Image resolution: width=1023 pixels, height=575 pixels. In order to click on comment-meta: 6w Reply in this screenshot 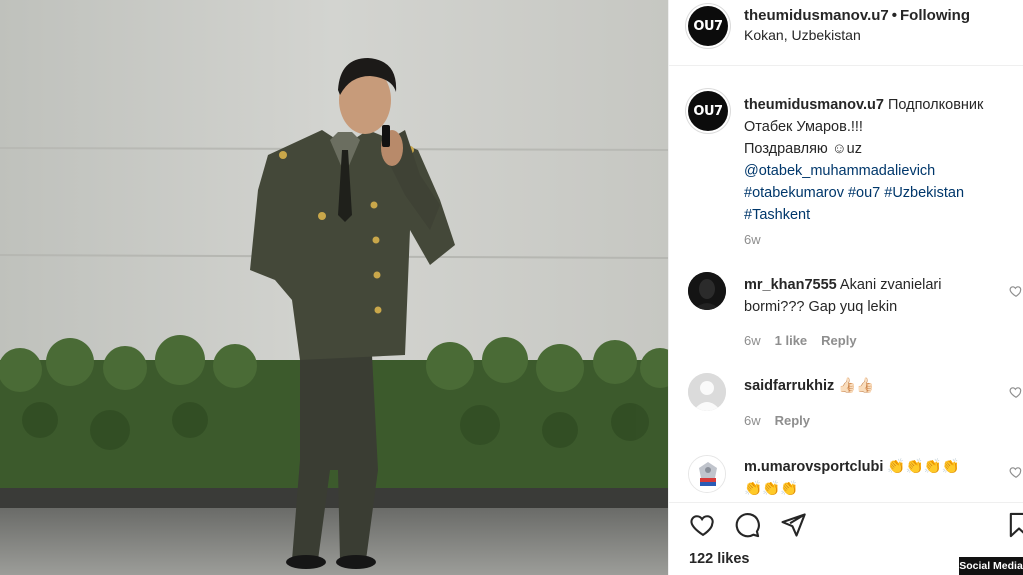, I will do `click(777, 420)`.